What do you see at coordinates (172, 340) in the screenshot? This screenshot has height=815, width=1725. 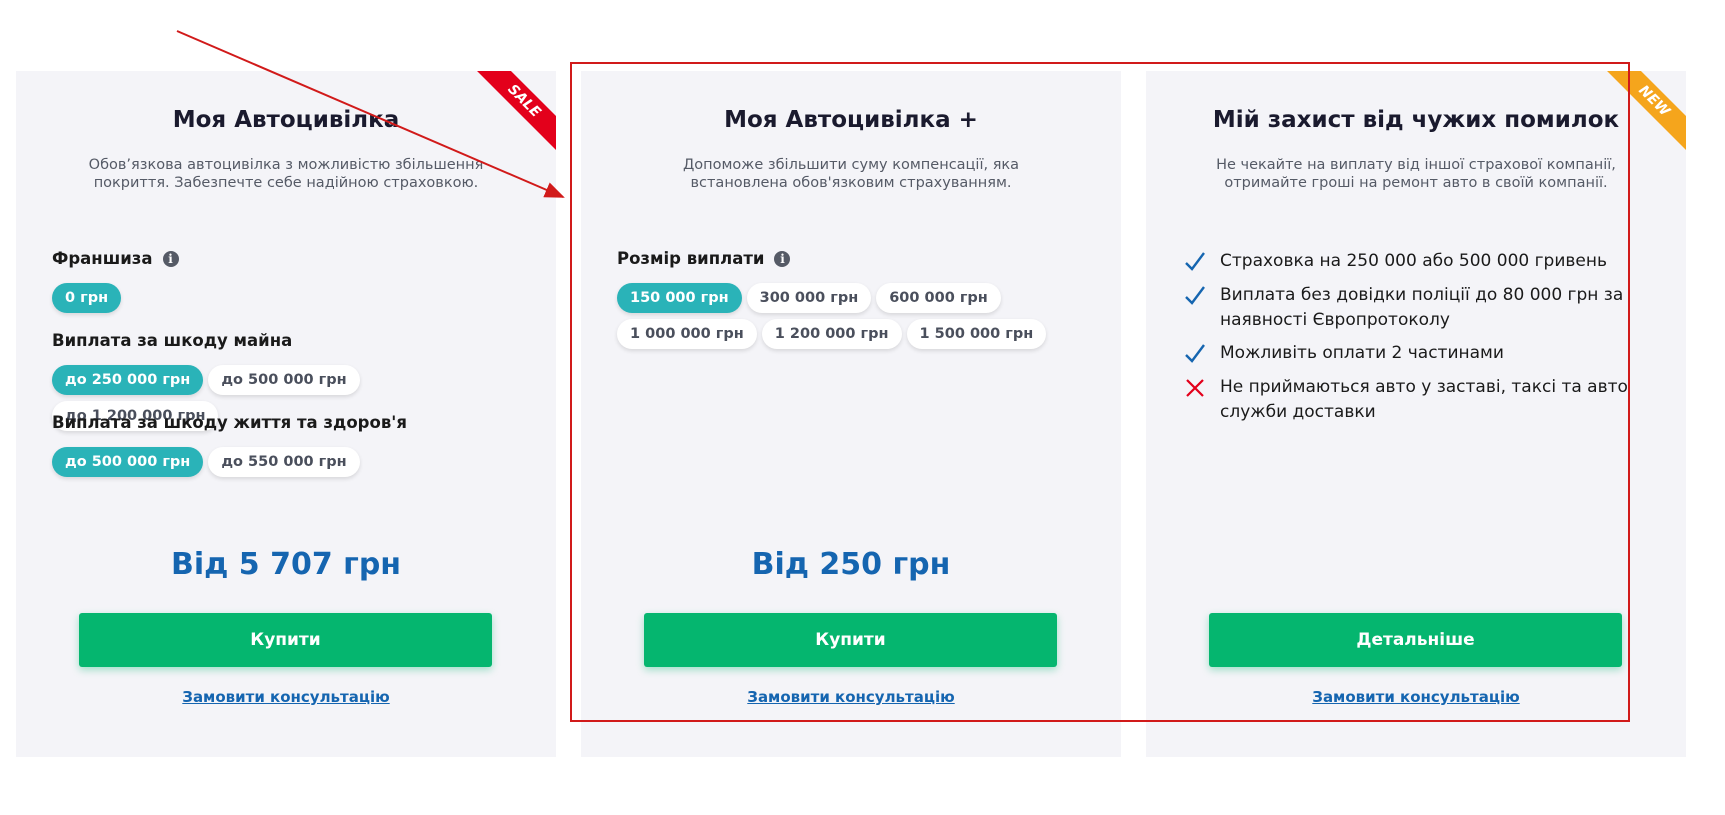 I see `property-damage-label: Виплата за шкоду майна` at bounding box center [172, 340].